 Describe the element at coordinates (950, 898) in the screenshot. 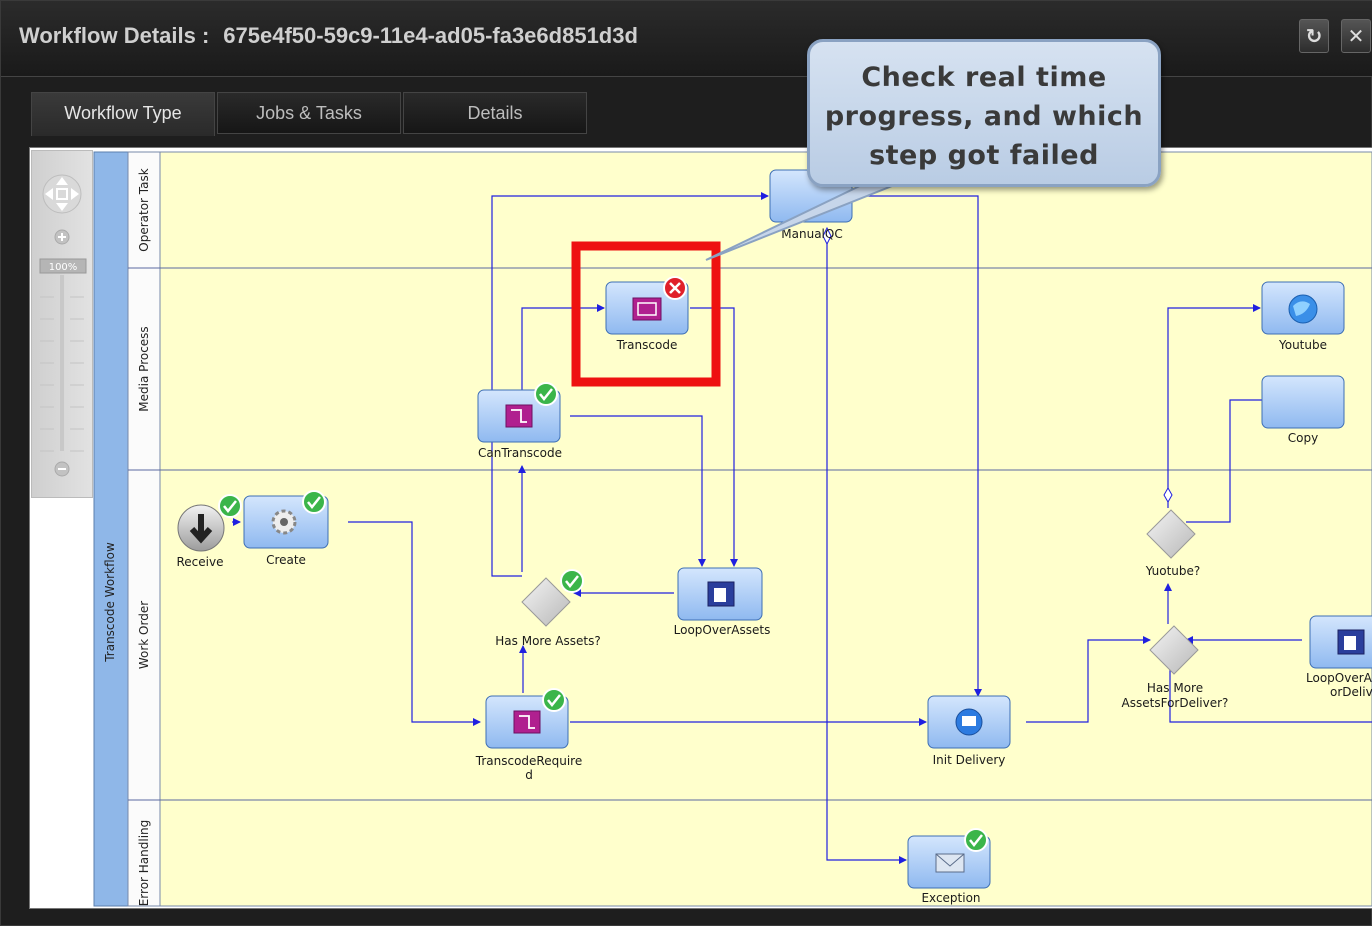

I see `exception-label: Exception` at that location.